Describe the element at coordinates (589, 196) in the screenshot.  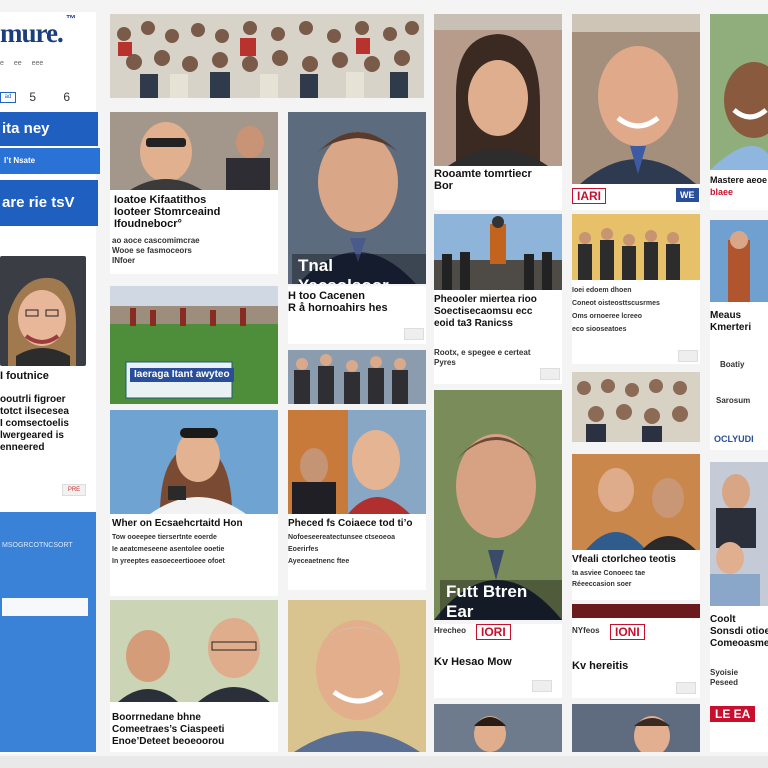
I see `story-badge: IARI` at that location.